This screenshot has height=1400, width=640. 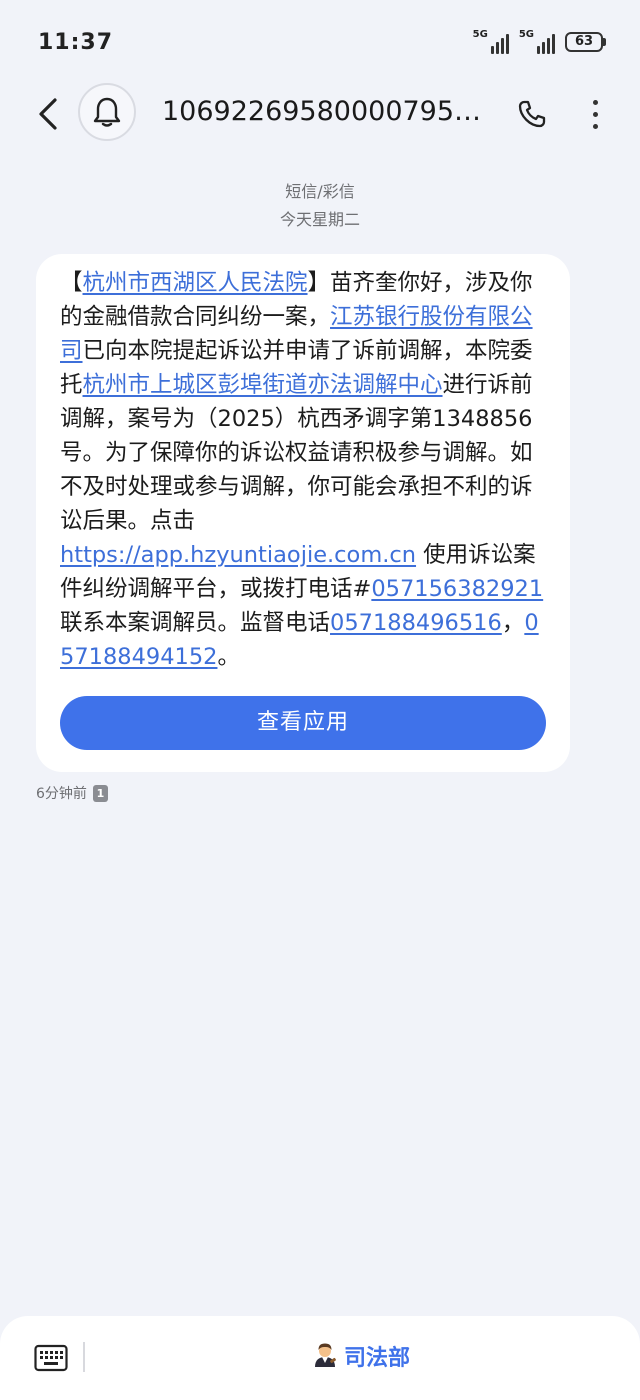 I want to click on message-timestamp: 6分钟前 1, so click(x=72, y=793).